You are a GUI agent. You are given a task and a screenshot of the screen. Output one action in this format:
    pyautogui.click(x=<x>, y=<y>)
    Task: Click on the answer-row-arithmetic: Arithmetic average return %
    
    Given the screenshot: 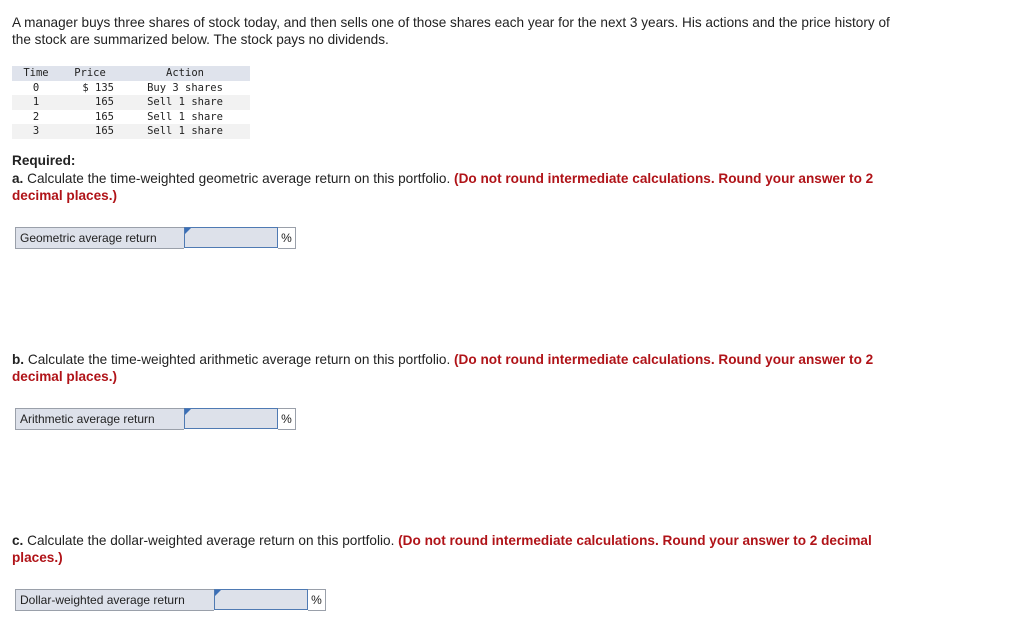 What is the action you would take?
    pyautogui.click(x=155, y=419)
    